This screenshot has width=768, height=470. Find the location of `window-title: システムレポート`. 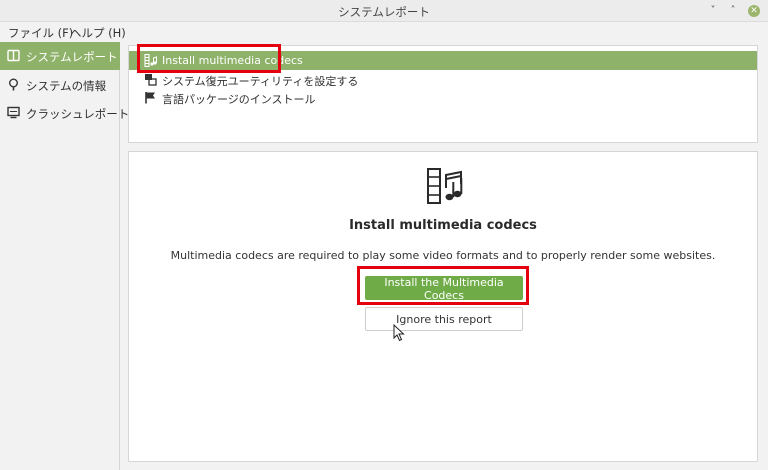

window-title: システムレポート is located at coordinates (384, 12).